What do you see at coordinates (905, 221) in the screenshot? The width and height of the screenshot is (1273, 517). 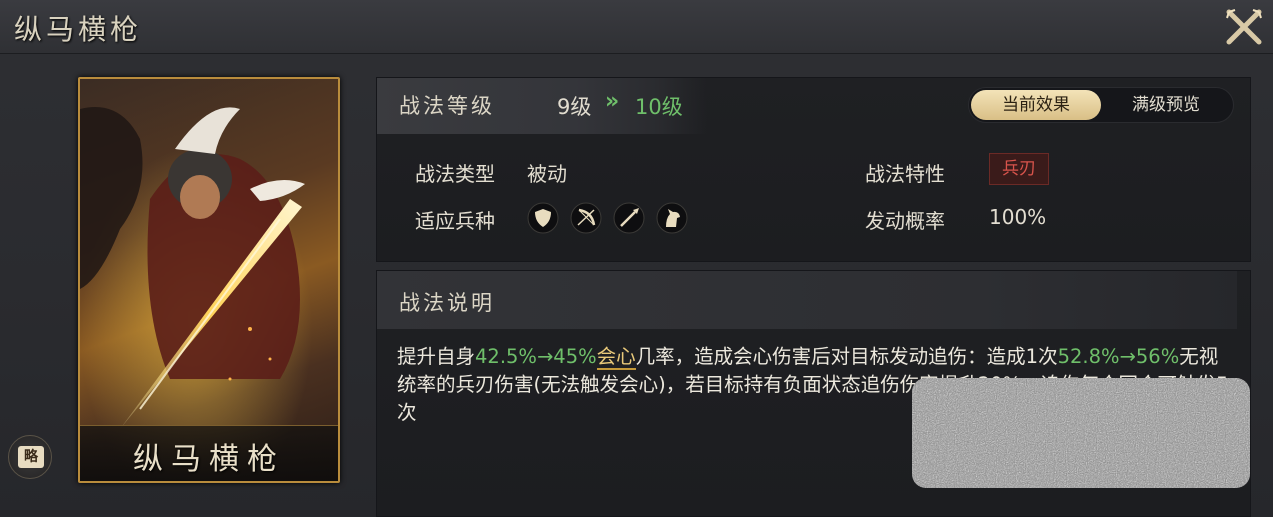 I see `trigger-chance-label: 发动概率` at bounding box center [905, 221].